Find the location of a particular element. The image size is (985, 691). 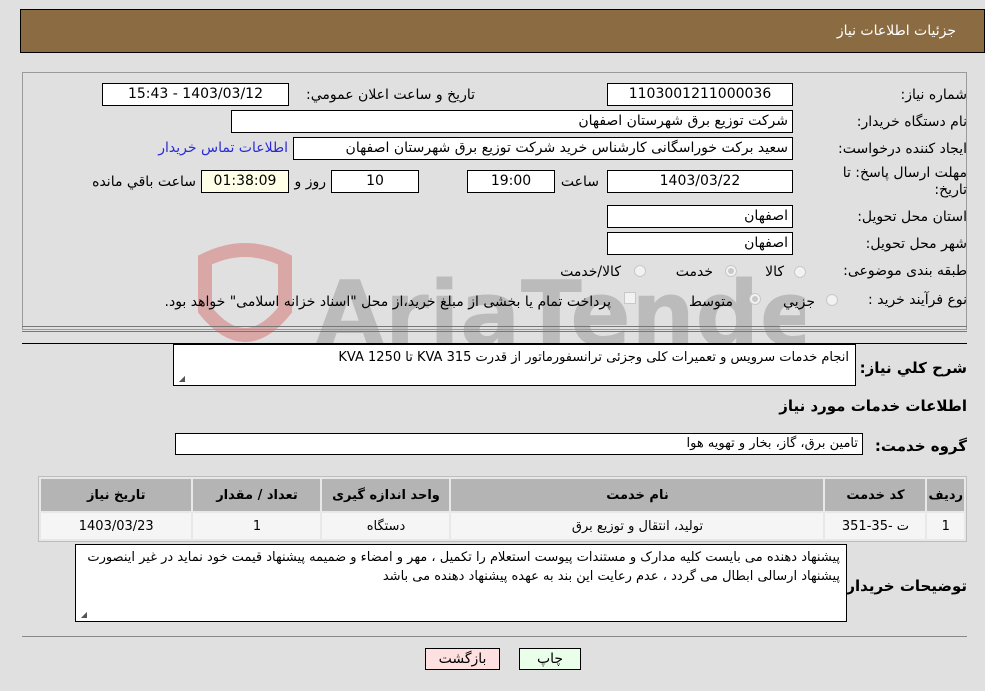

cell-service-code: ت -35-351 is located at coordinates (875, 526).